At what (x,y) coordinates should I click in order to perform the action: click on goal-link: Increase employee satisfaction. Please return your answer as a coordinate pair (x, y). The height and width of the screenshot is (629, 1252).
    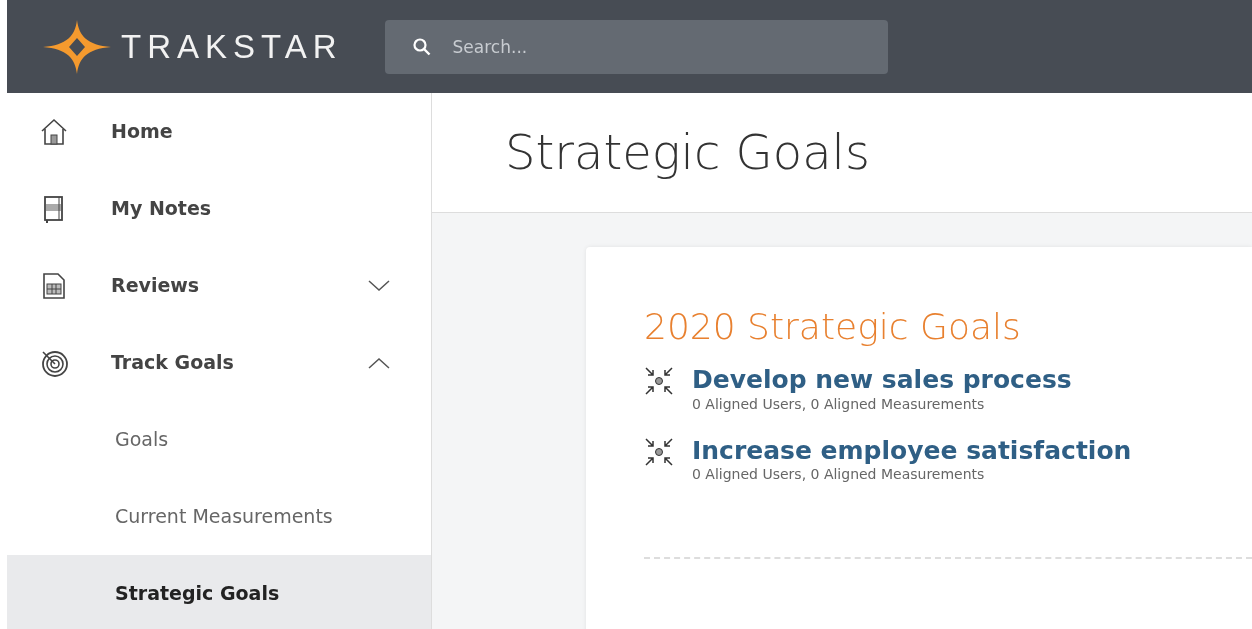
    Looking at the image, I should click on (912, 450).